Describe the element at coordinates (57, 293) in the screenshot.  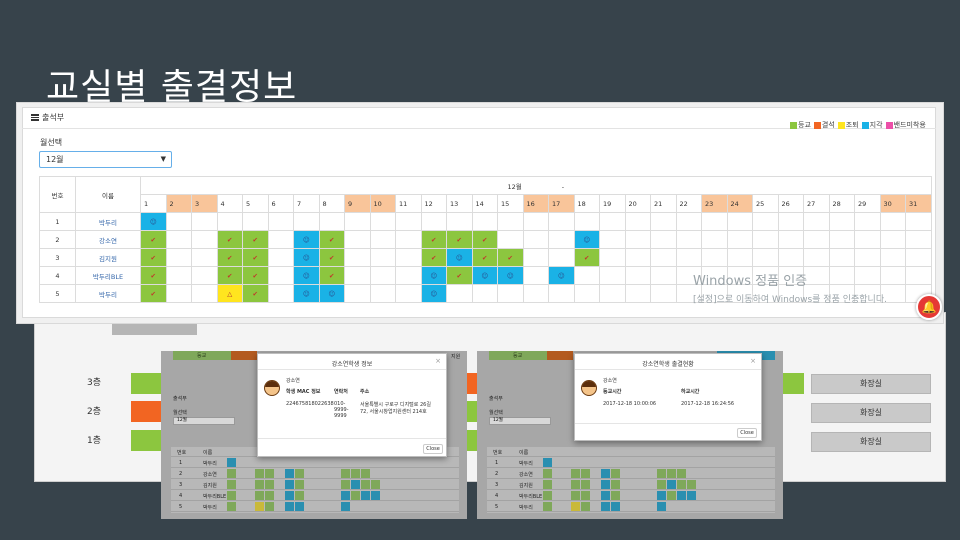
I see `row-no: 5` at that location.